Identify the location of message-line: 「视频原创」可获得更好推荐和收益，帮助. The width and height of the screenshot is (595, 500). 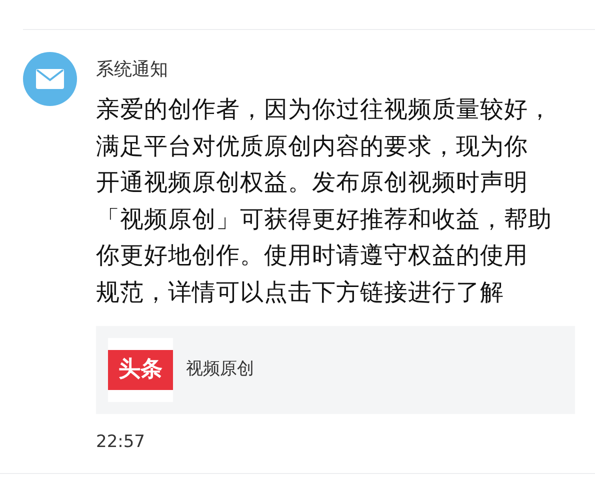
(324, 219).